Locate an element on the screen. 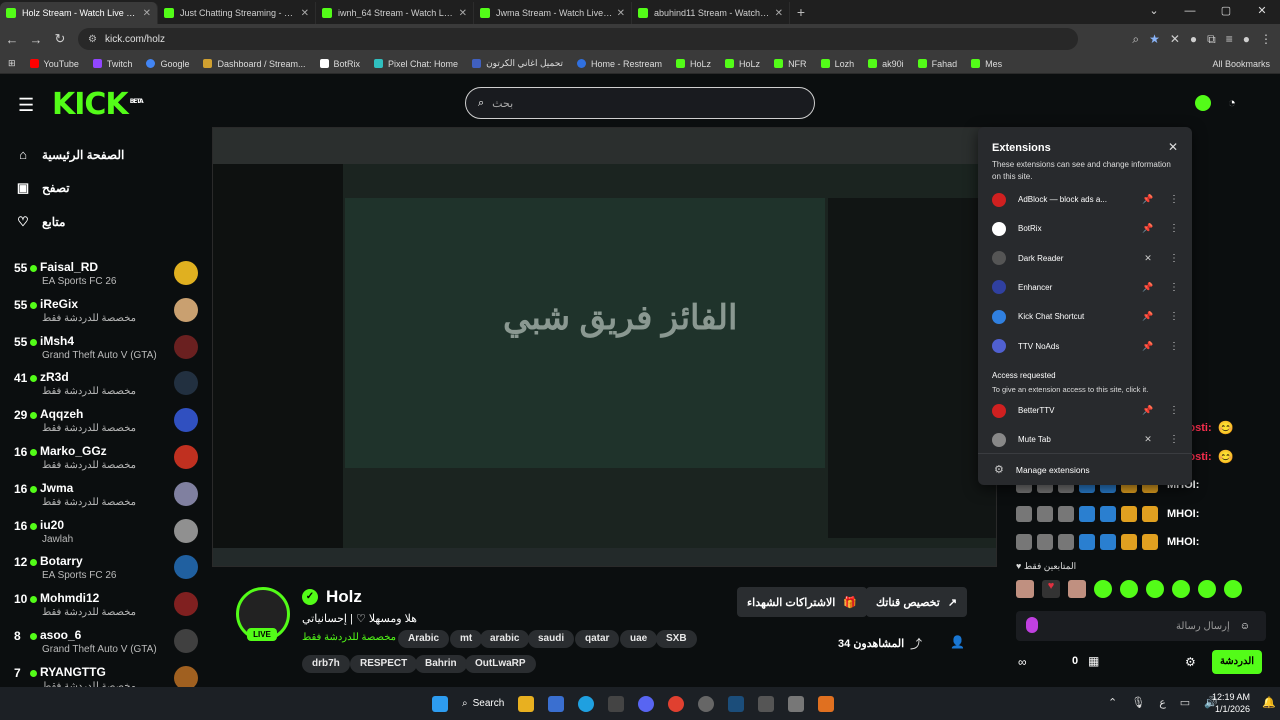 This screenshot has width=1280, height=720. emoji-icon: ☺ is located at coordinates (1245, 626).